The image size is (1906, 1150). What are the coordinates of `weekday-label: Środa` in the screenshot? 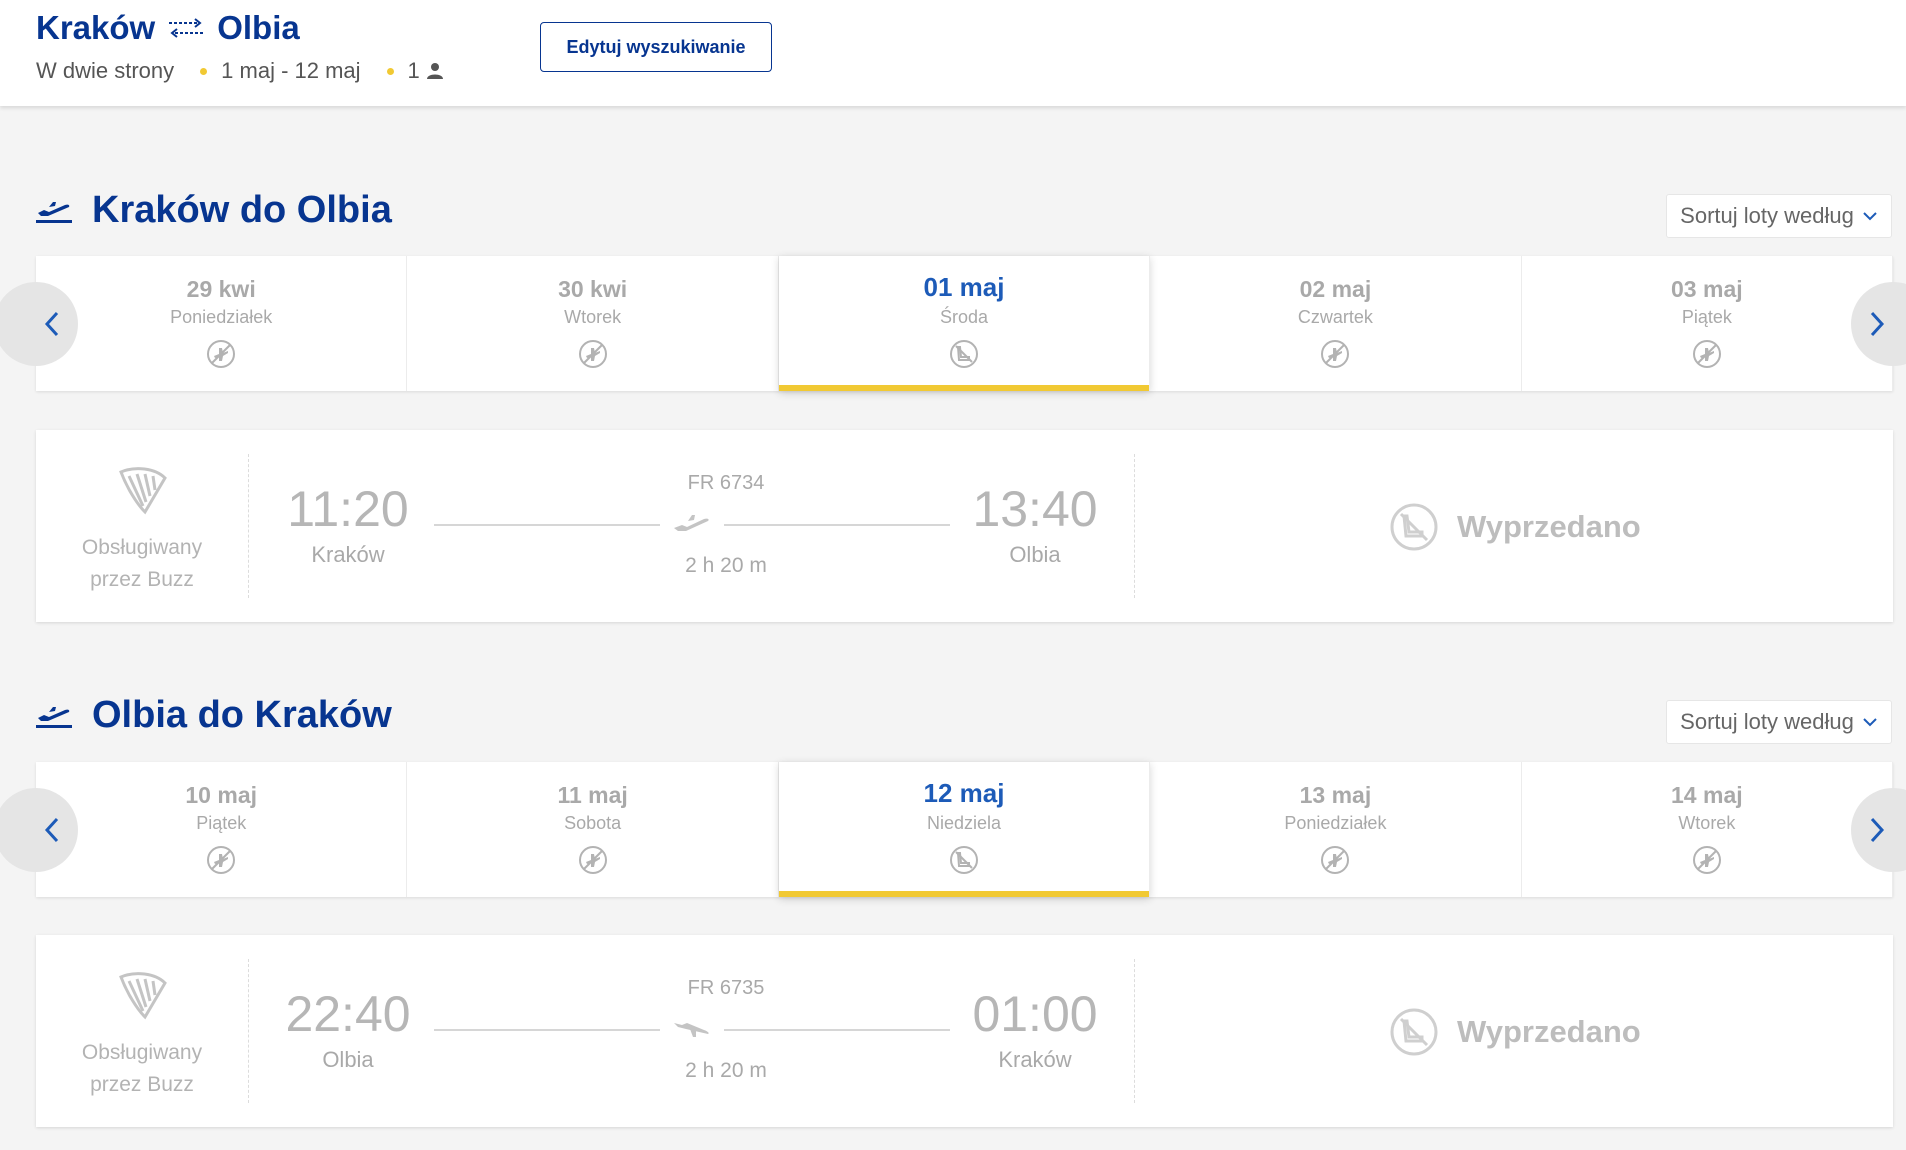 It's located at (964, 317).